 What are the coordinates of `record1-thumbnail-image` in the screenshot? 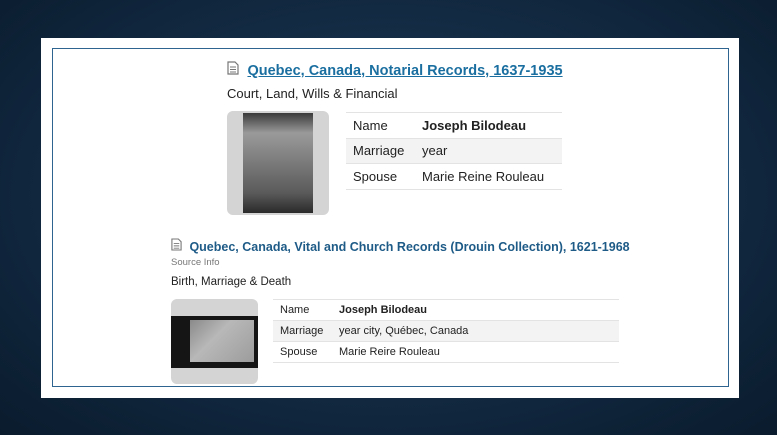 It's located at (278, 163).